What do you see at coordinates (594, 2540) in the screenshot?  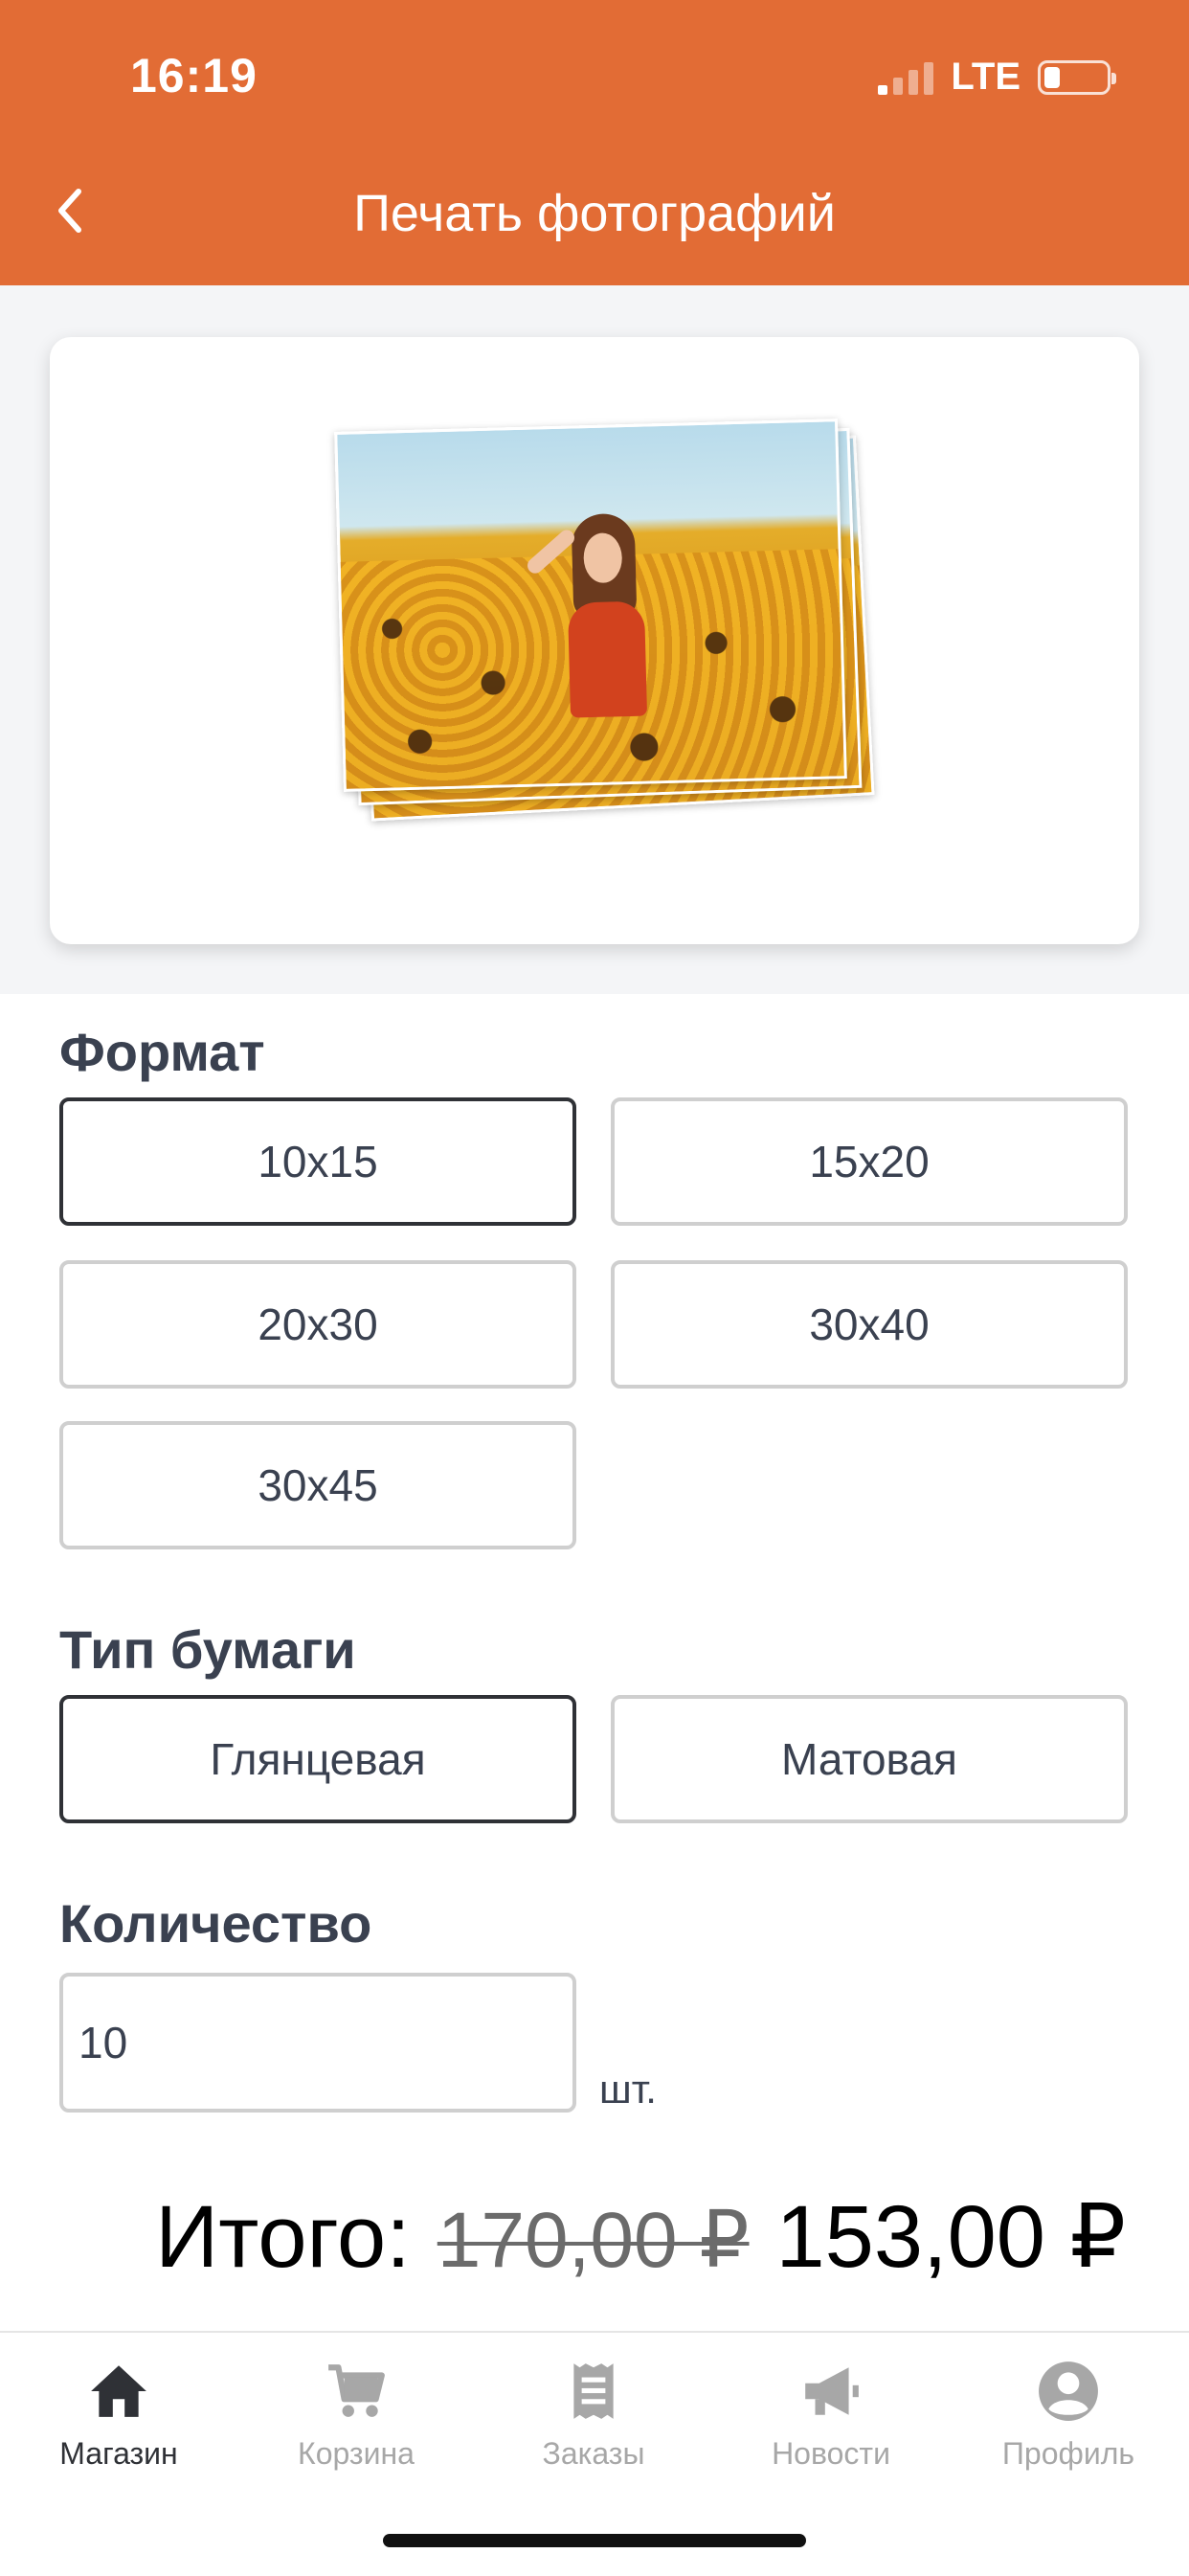 I see `home-indicator` at bounding box center [594, 2540].